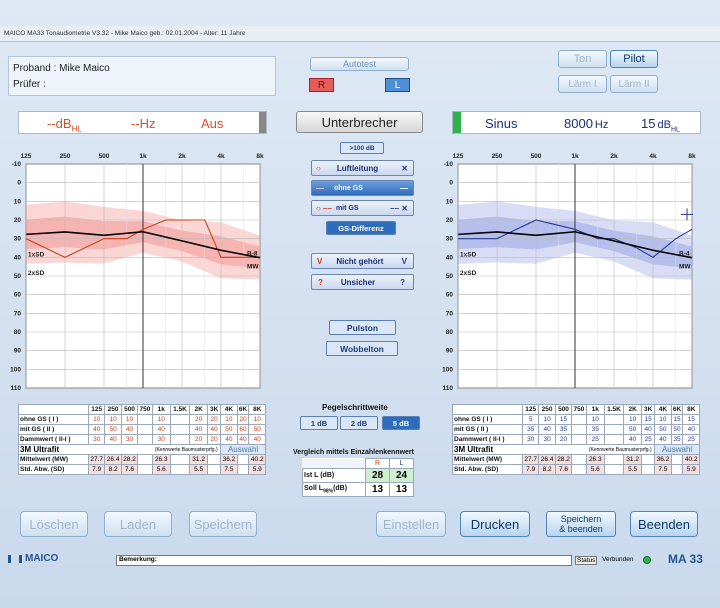  What do you see at coordinates (362, 348) in the screenshot?
I see `wobbelton-button: Wobbelton` at bounding box center [362, 348].